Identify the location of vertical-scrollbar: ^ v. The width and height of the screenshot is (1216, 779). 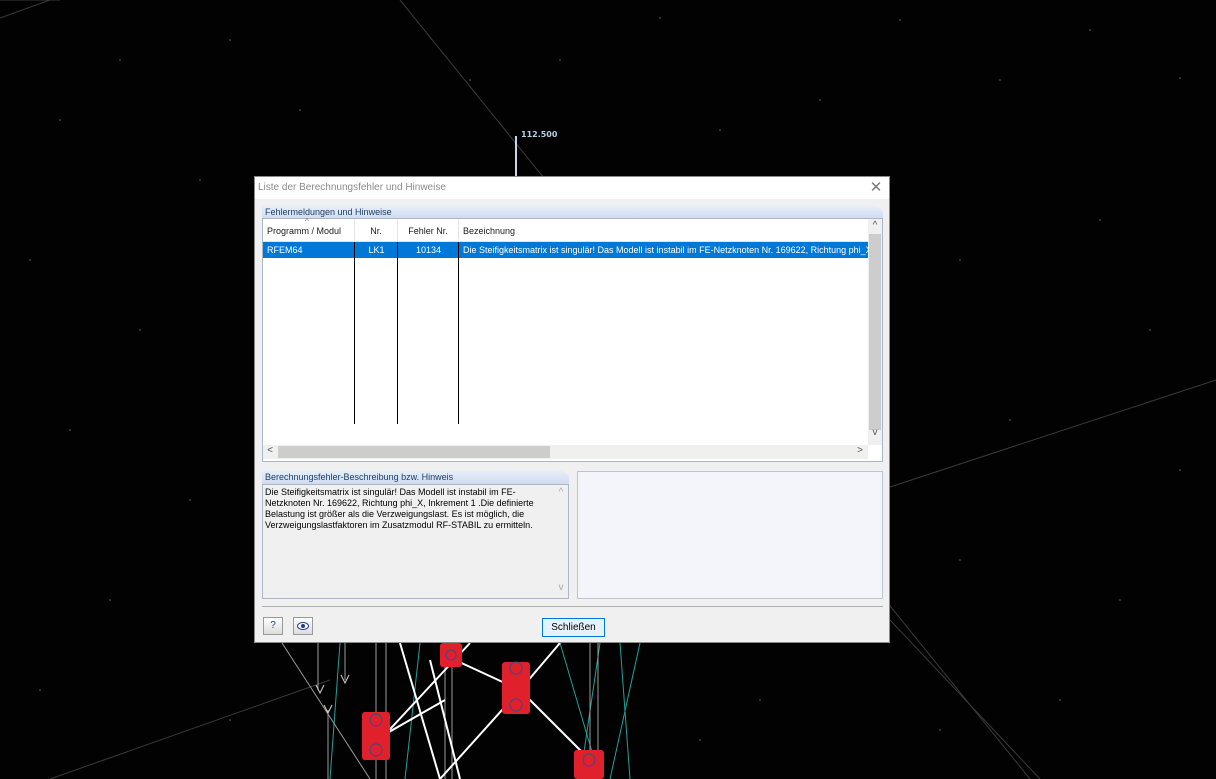
(875, 332).